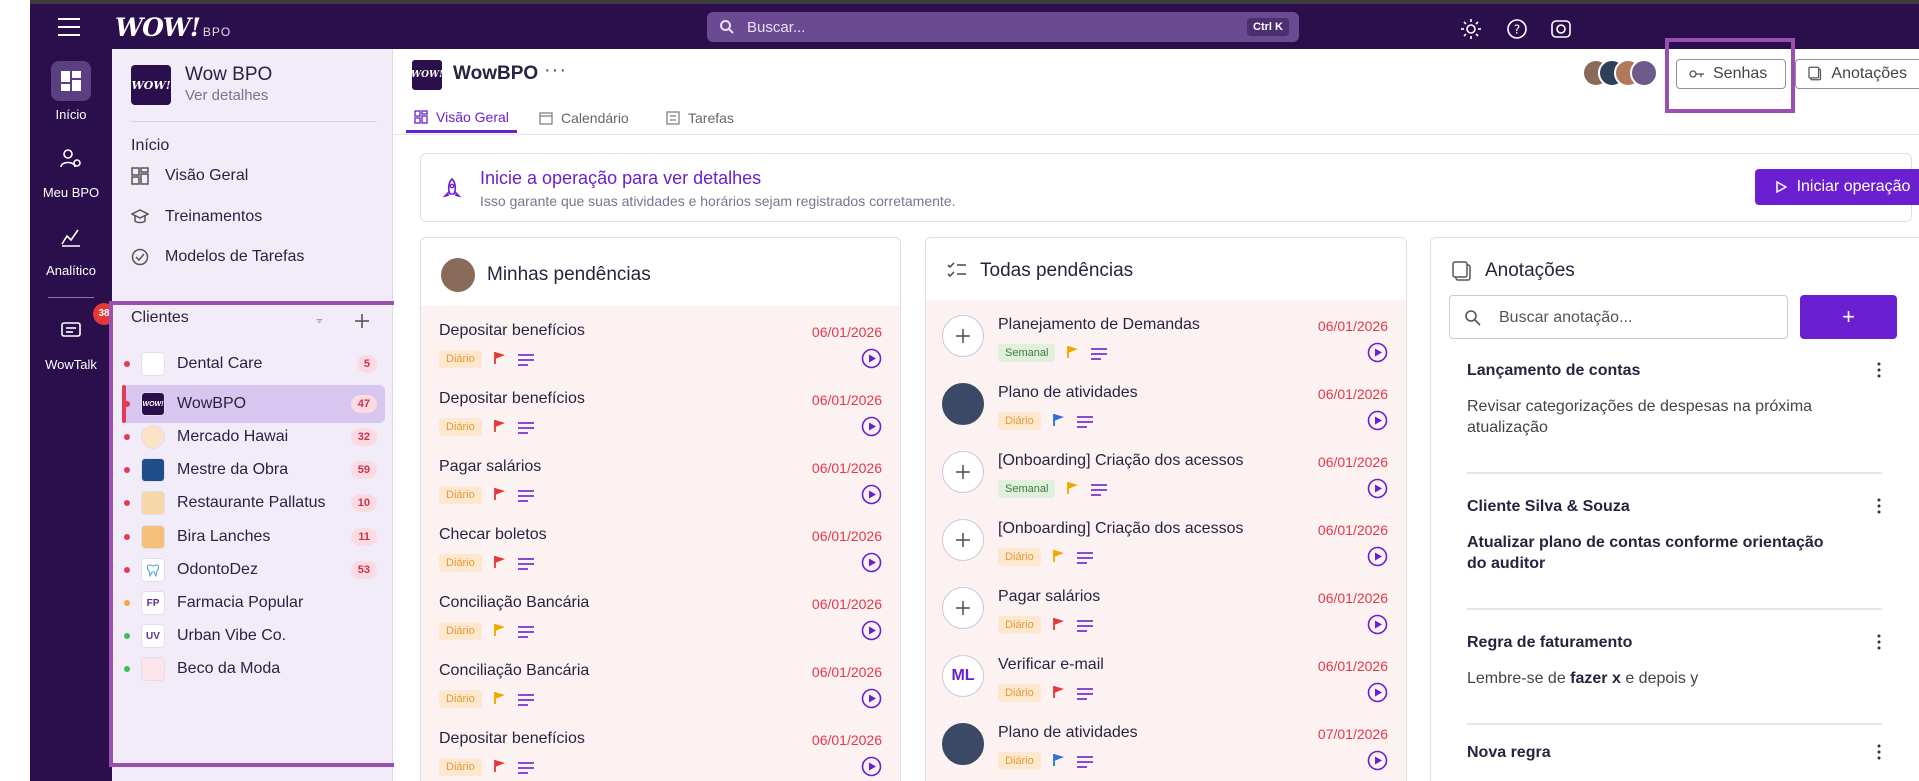  I want to click on search-icon, so click(727, 27).